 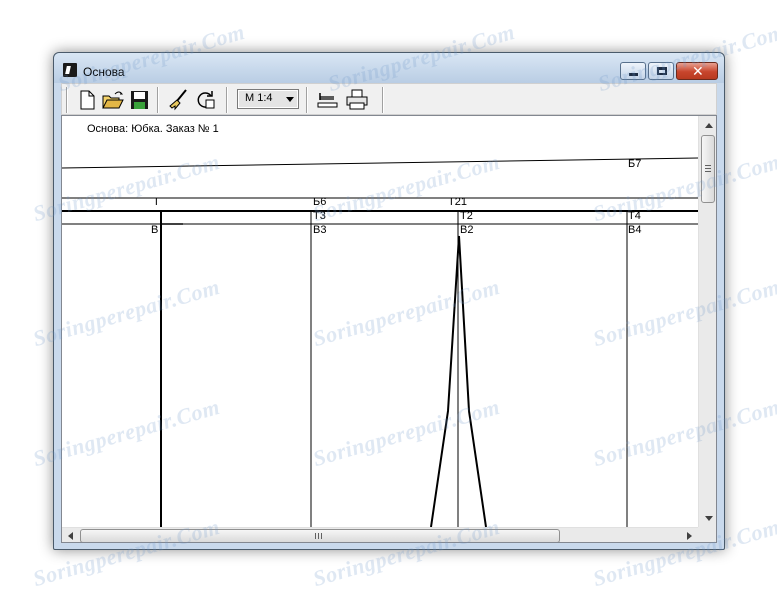 I want to click on close-icon: ✕, so click(x=698, y=71).